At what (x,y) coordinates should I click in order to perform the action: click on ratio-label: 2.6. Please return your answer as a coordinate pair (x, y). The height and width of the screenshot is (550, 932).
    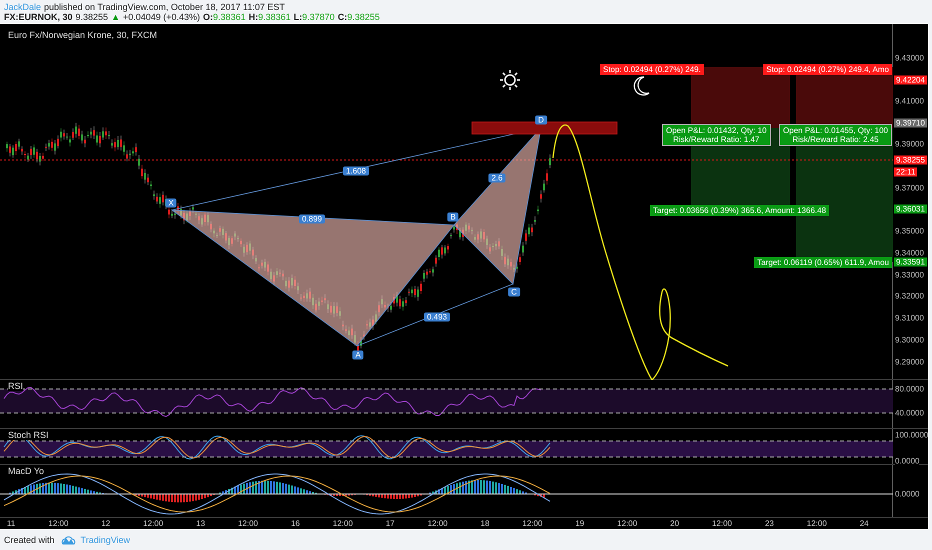
    Looking at the image, I should click on (497, 178).